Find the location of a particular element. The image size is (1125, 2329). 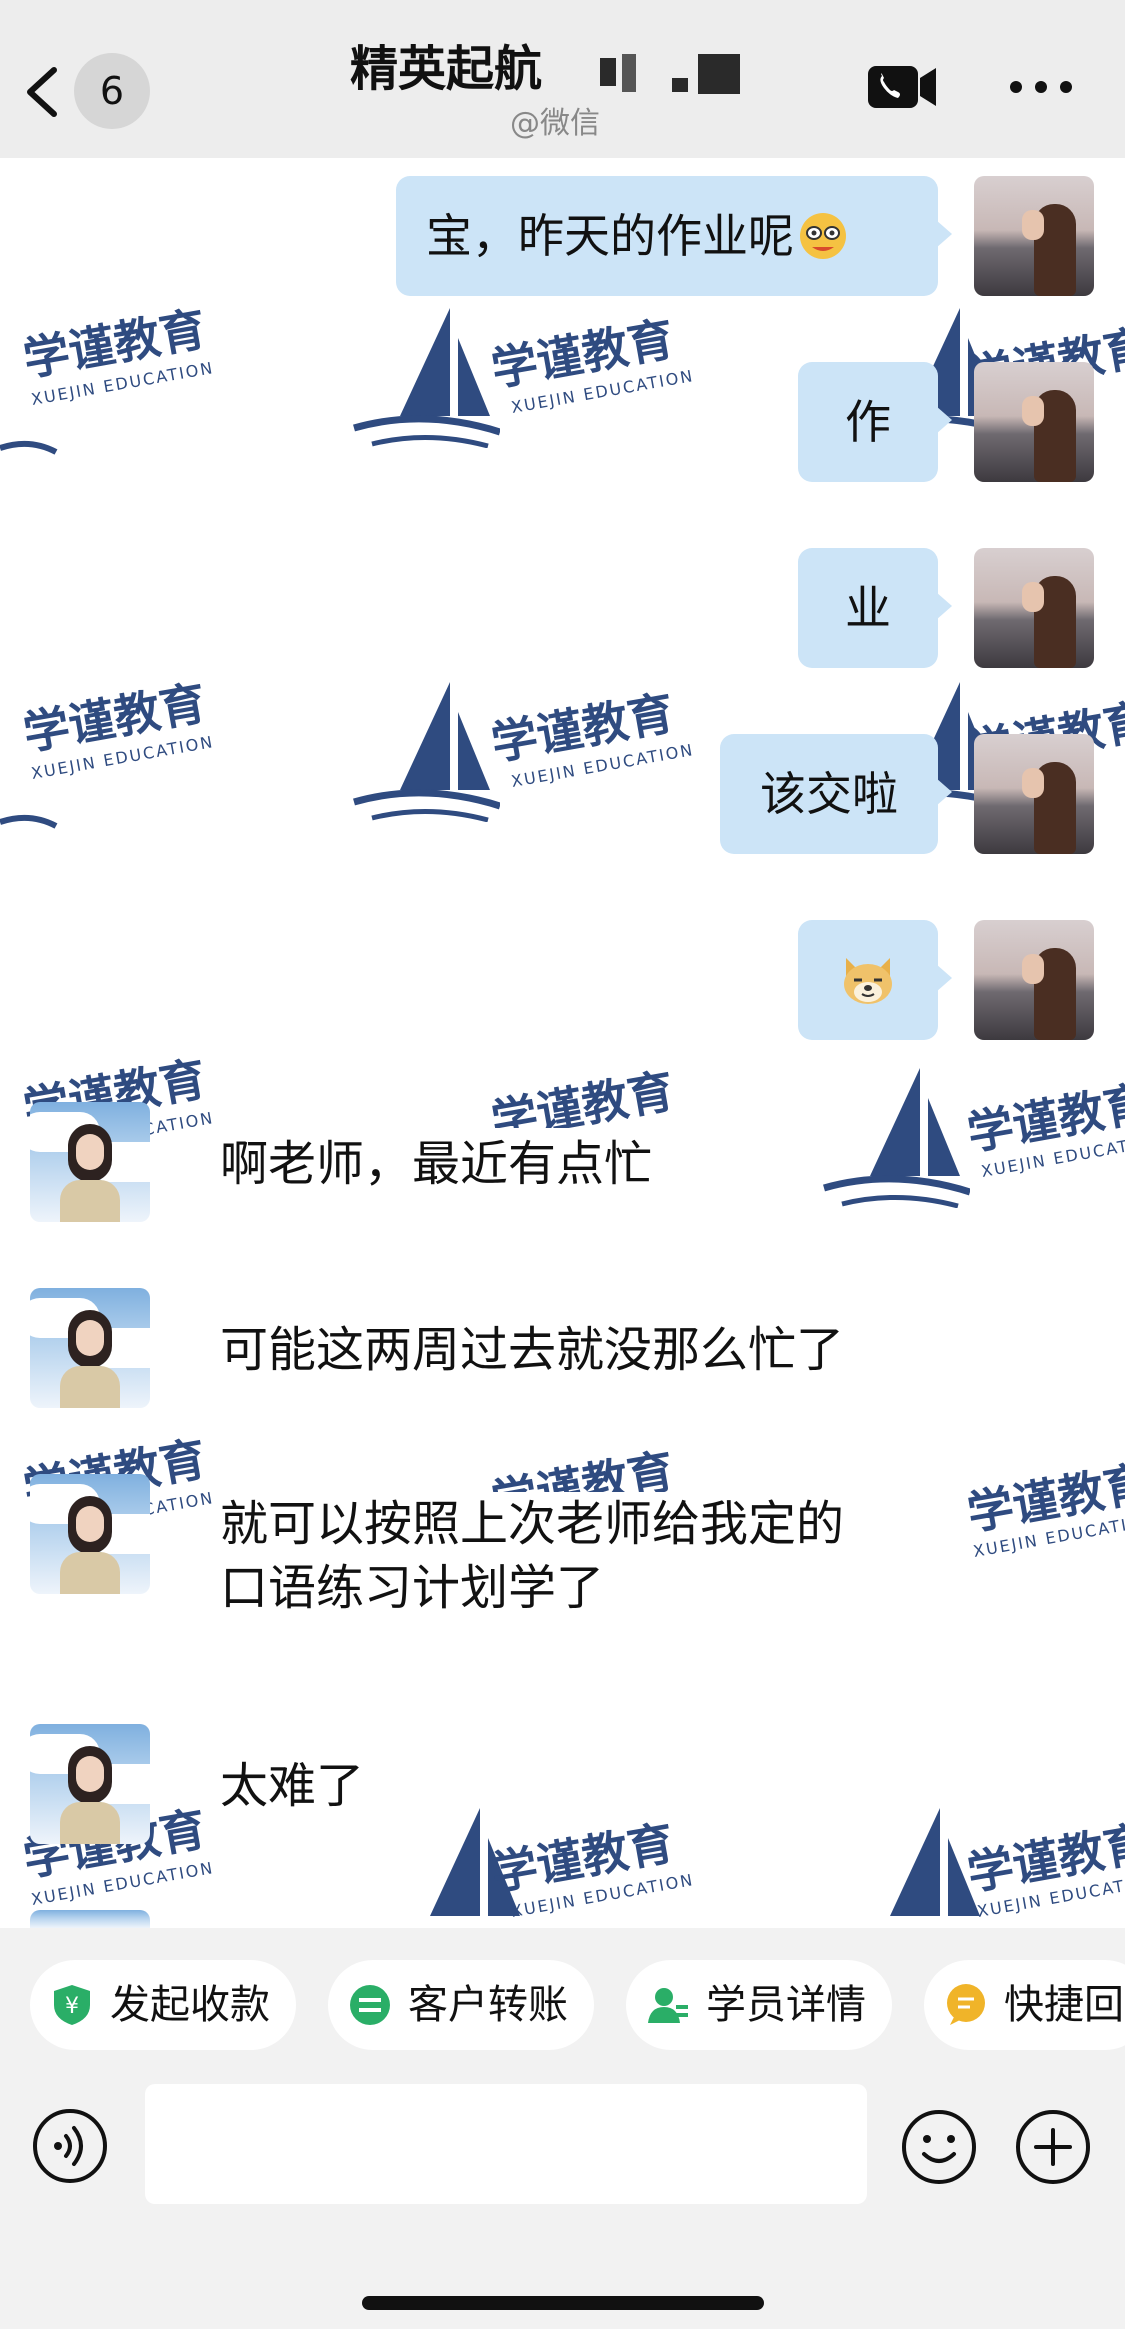

home-indicator is located at coordinates (563, 2303).